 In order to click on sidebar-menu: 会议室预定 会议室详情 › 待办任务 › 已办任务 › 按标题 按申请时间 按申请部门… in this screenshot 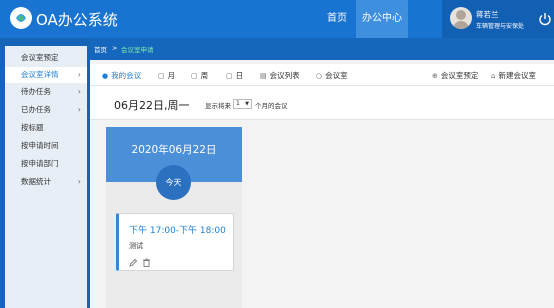, I will do `click(46, 177)`.